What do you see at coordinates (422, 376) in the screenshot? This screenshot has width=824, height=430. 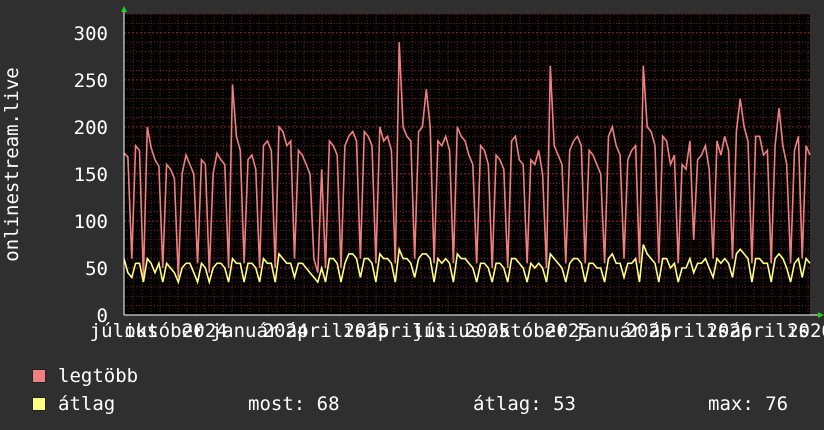 I see `legend-row-max: legtöbb` at bounding box center [422, 376].